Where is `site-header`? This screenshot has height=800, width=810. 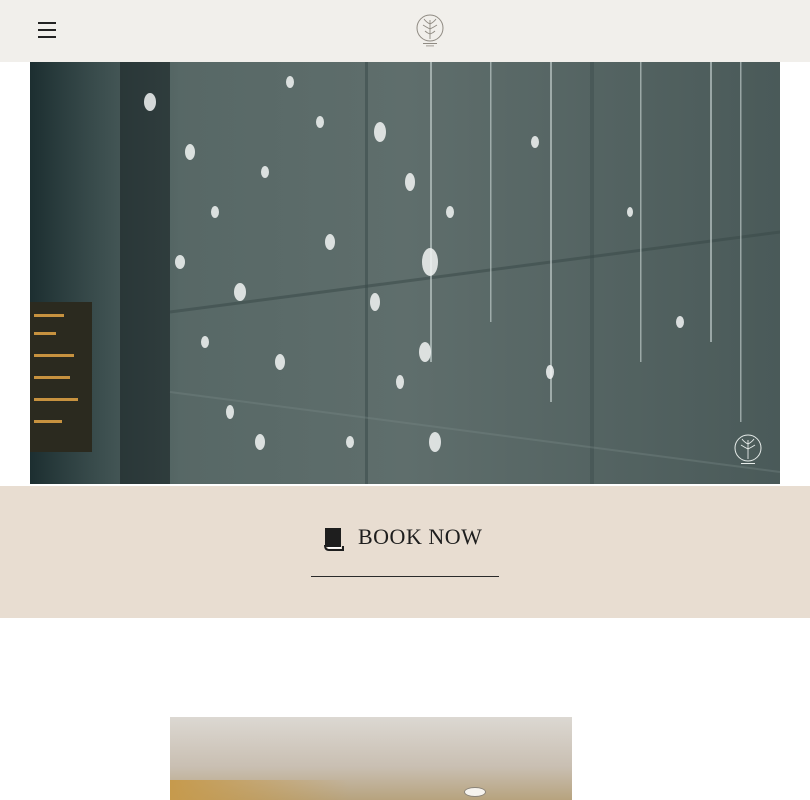 site-header is located at coordinates (405, 31).